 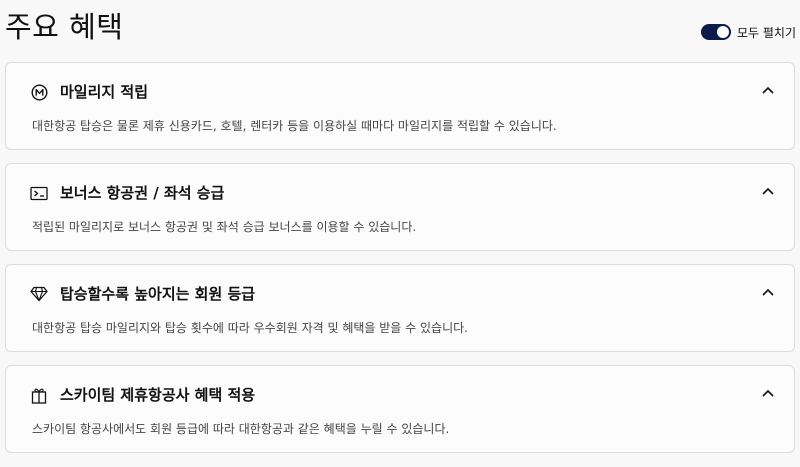 I want to click on diamond-icon, so click(x=39, y=294).